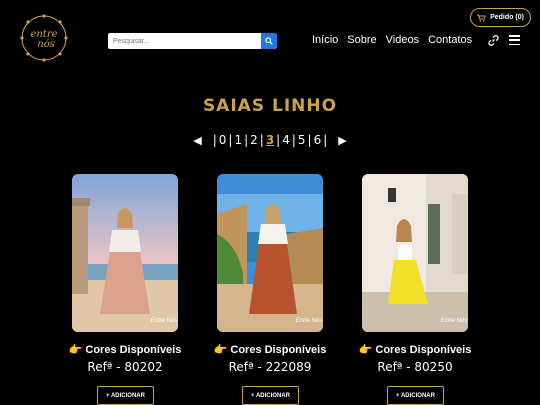 Image resolution: width=540 pixels, height=405 pixels. Describe the element at coordinates (415, 253) in the screenshot. I see `product-image-3: Entre Nós` at that location.